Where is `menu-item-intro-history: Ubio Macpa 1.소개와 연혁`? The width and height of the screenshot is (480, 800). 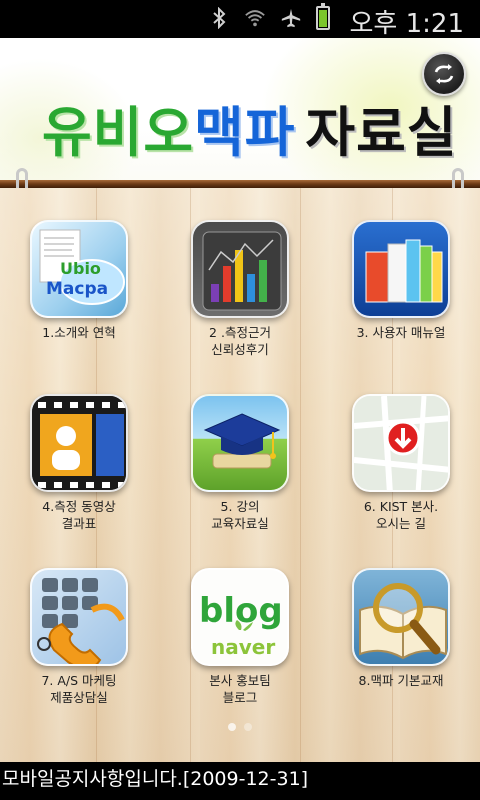 menu-item-intro-history: Ubio Macpa 1.소개와 연혁 is located at coordinates (79, 280).